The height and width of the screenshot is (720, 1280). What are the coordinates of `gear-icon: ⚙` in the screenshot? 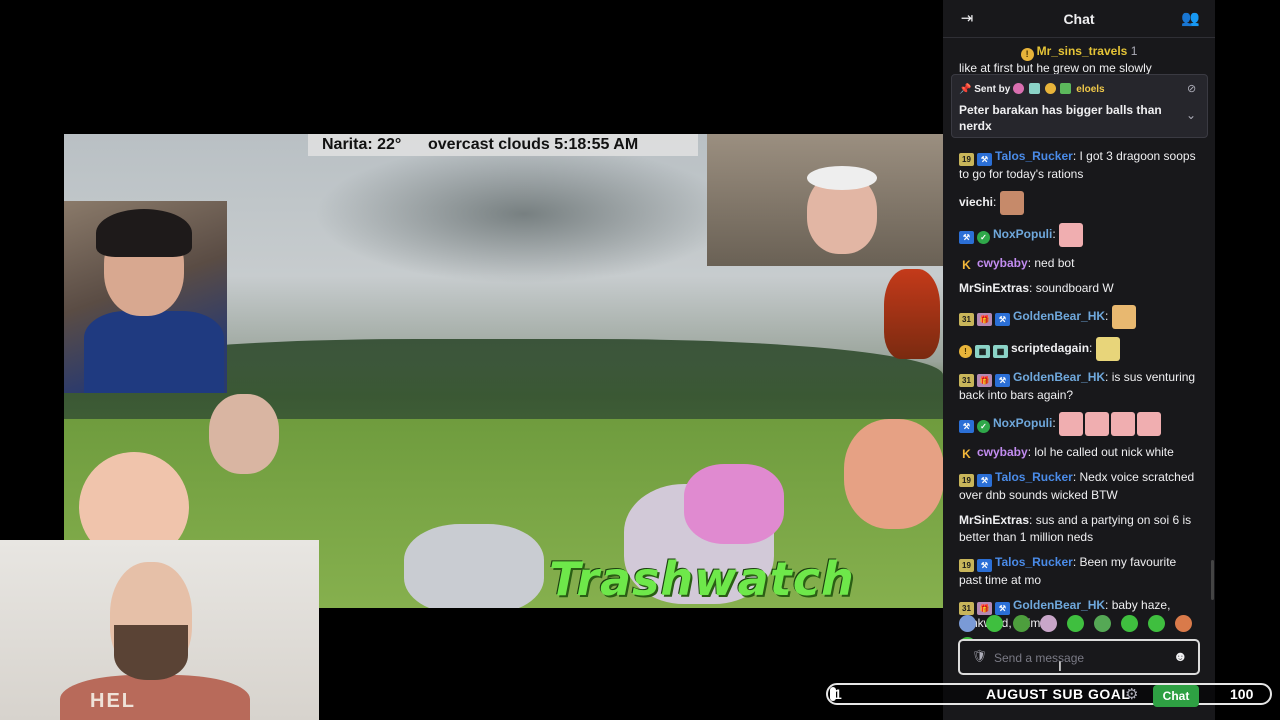 It's located at (1131, 694).